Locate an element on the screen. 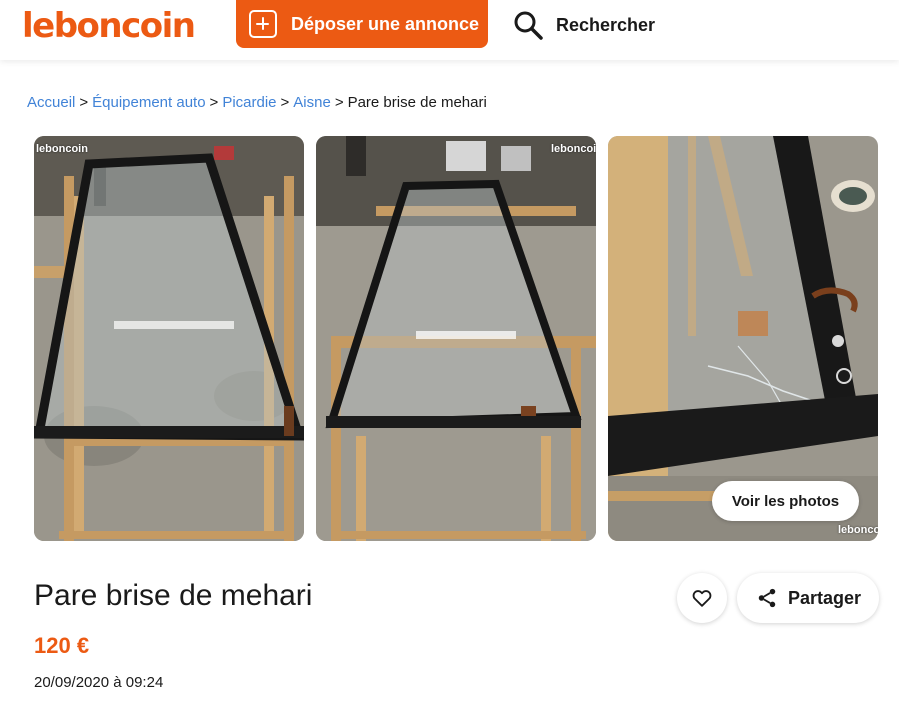 This screenshot has height=723, width=899. search-label: Rechercher is located at coordinates (606, 24).